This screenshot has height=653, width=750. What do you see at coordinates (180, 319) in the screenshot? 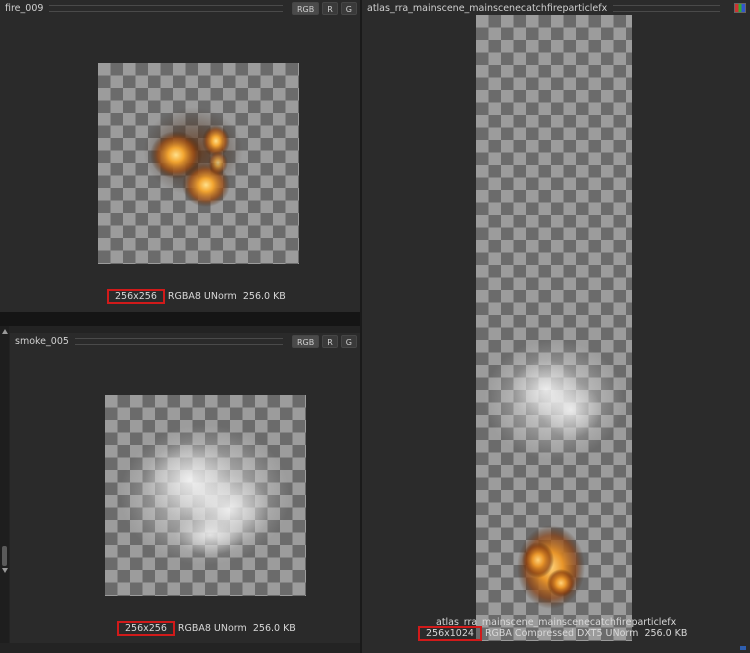
I see `horizontal-splitter` at bounding box center [180, 319].